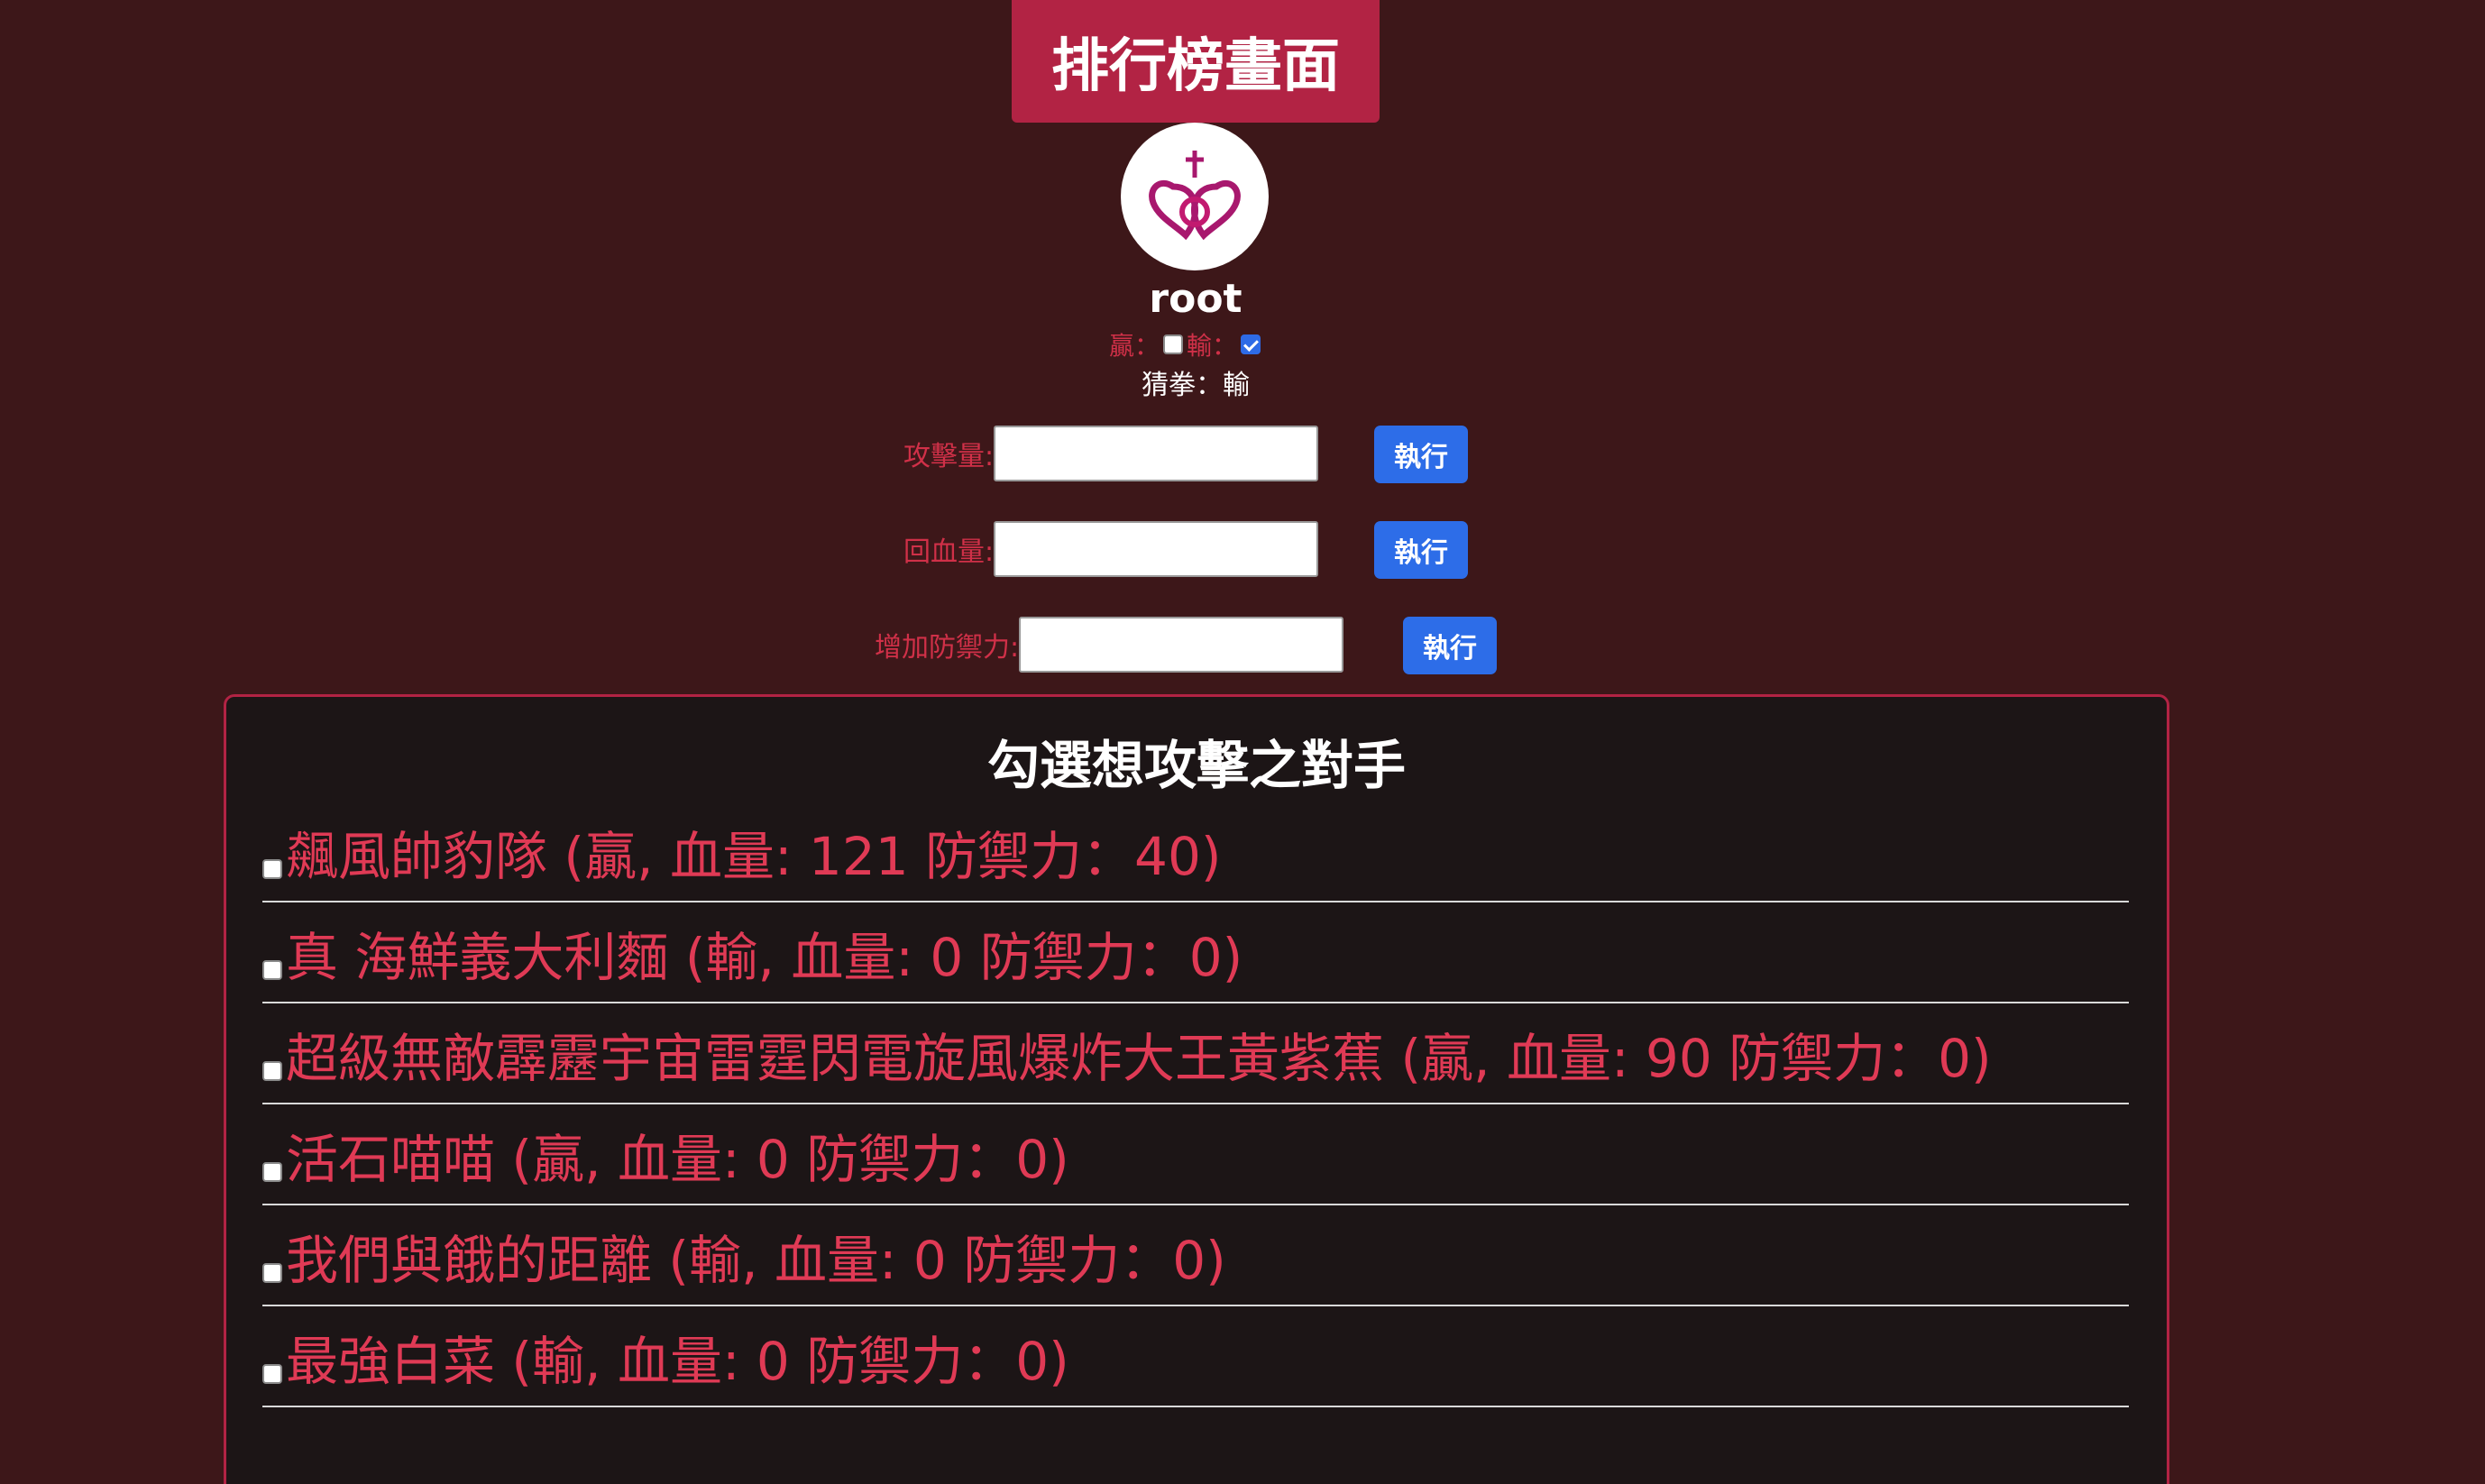  I want to click on attack-label: 攻擊量:, so click(949, 456).